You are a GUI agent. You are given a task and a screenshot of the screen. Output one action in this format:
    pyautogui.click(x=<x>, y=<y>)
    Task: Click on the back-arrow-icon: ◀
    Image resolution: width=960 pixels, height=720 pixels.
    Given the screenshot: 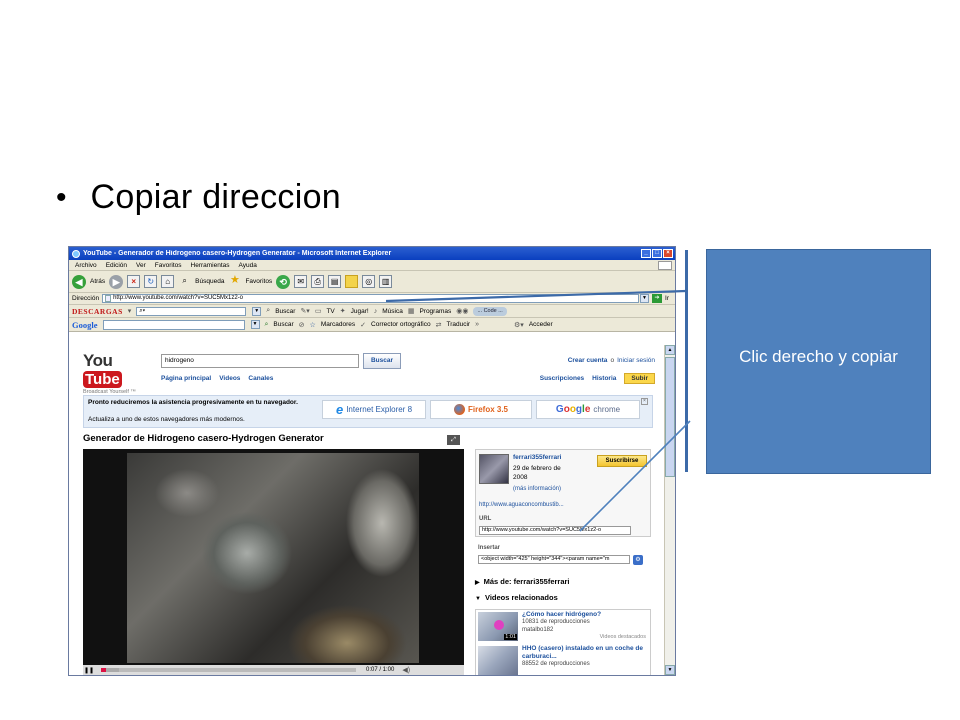 What is the action you would take?
    pyautogui.click(x=79, y=281)
    